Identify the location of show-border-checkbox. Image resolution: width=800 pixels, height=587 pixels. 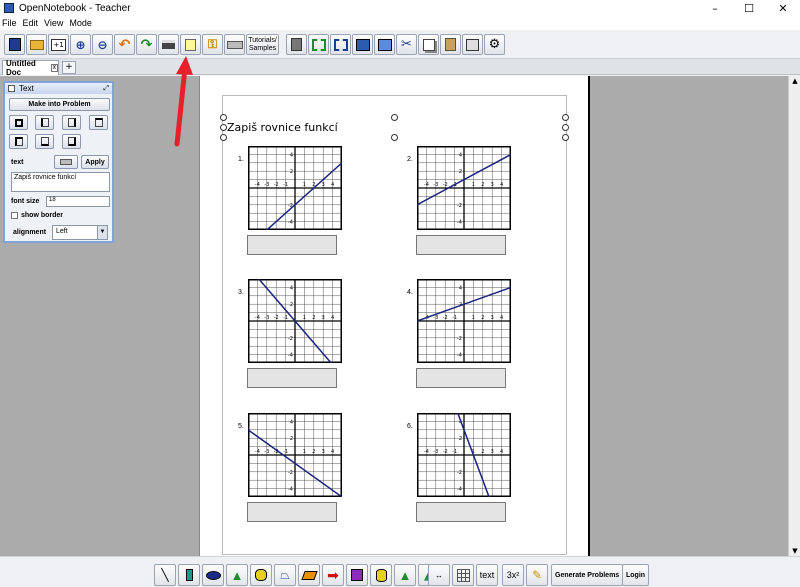
(14, 215).